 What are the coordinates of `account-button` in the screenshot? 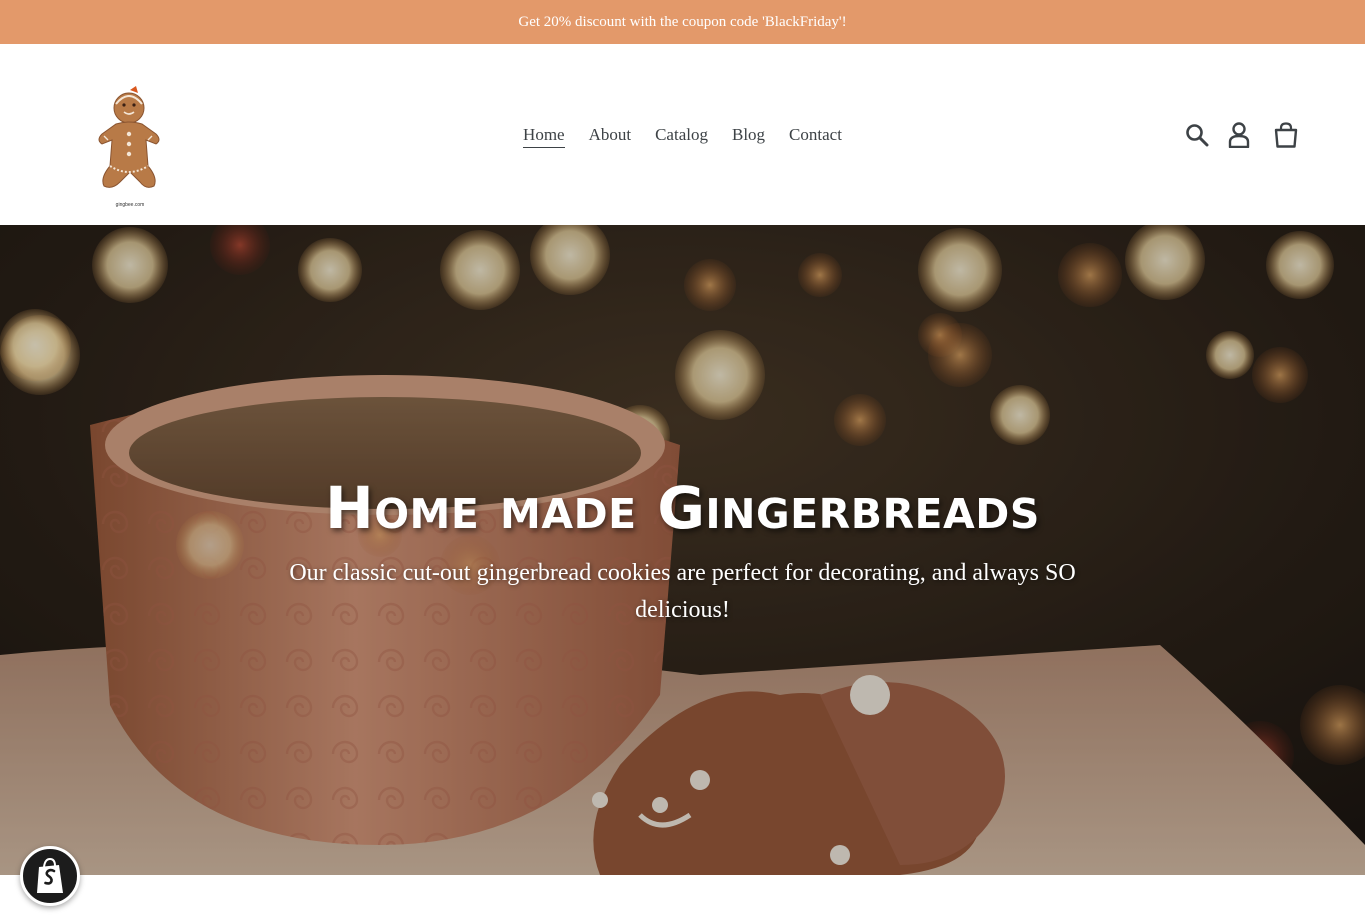 It's located at (1239, 135).